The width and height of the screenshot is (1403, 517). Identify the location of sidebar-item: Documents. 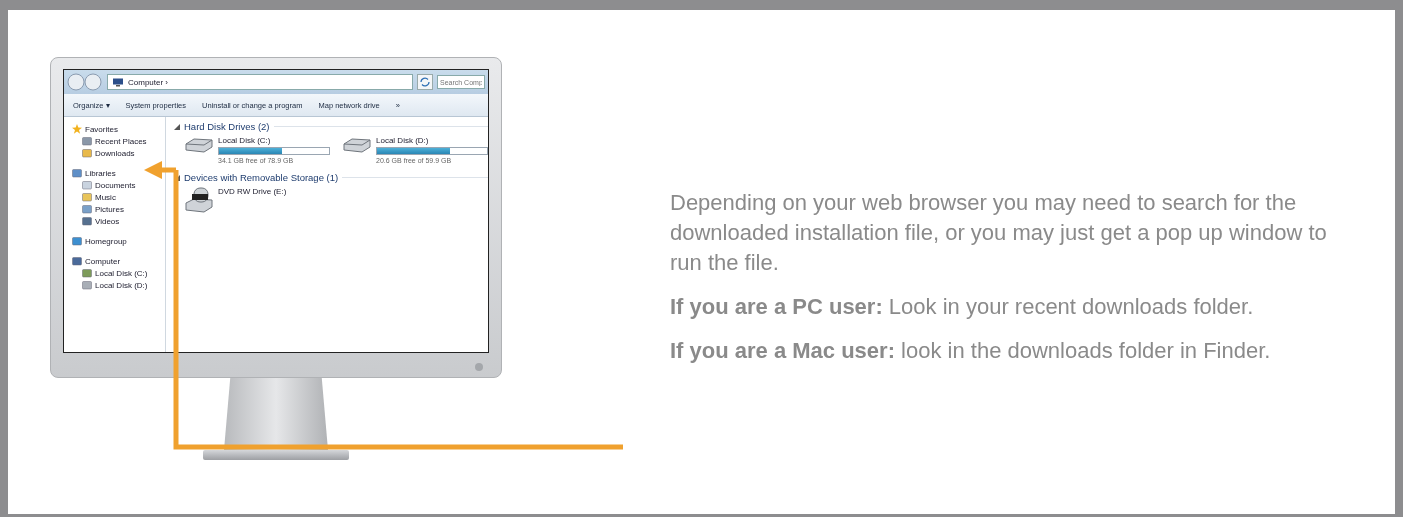
(109, 185).